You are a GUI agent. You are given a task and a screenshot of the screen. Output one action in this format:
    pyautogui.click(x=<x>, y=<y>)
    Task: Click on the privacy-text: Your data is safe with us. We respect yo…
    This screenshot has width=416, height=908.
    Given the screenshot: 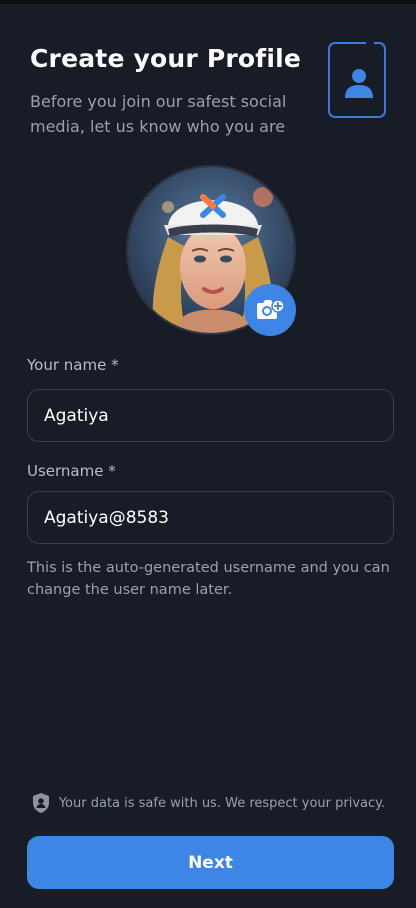 What is the action you would take?
    pyautogui.click(x=222, y=803)
    